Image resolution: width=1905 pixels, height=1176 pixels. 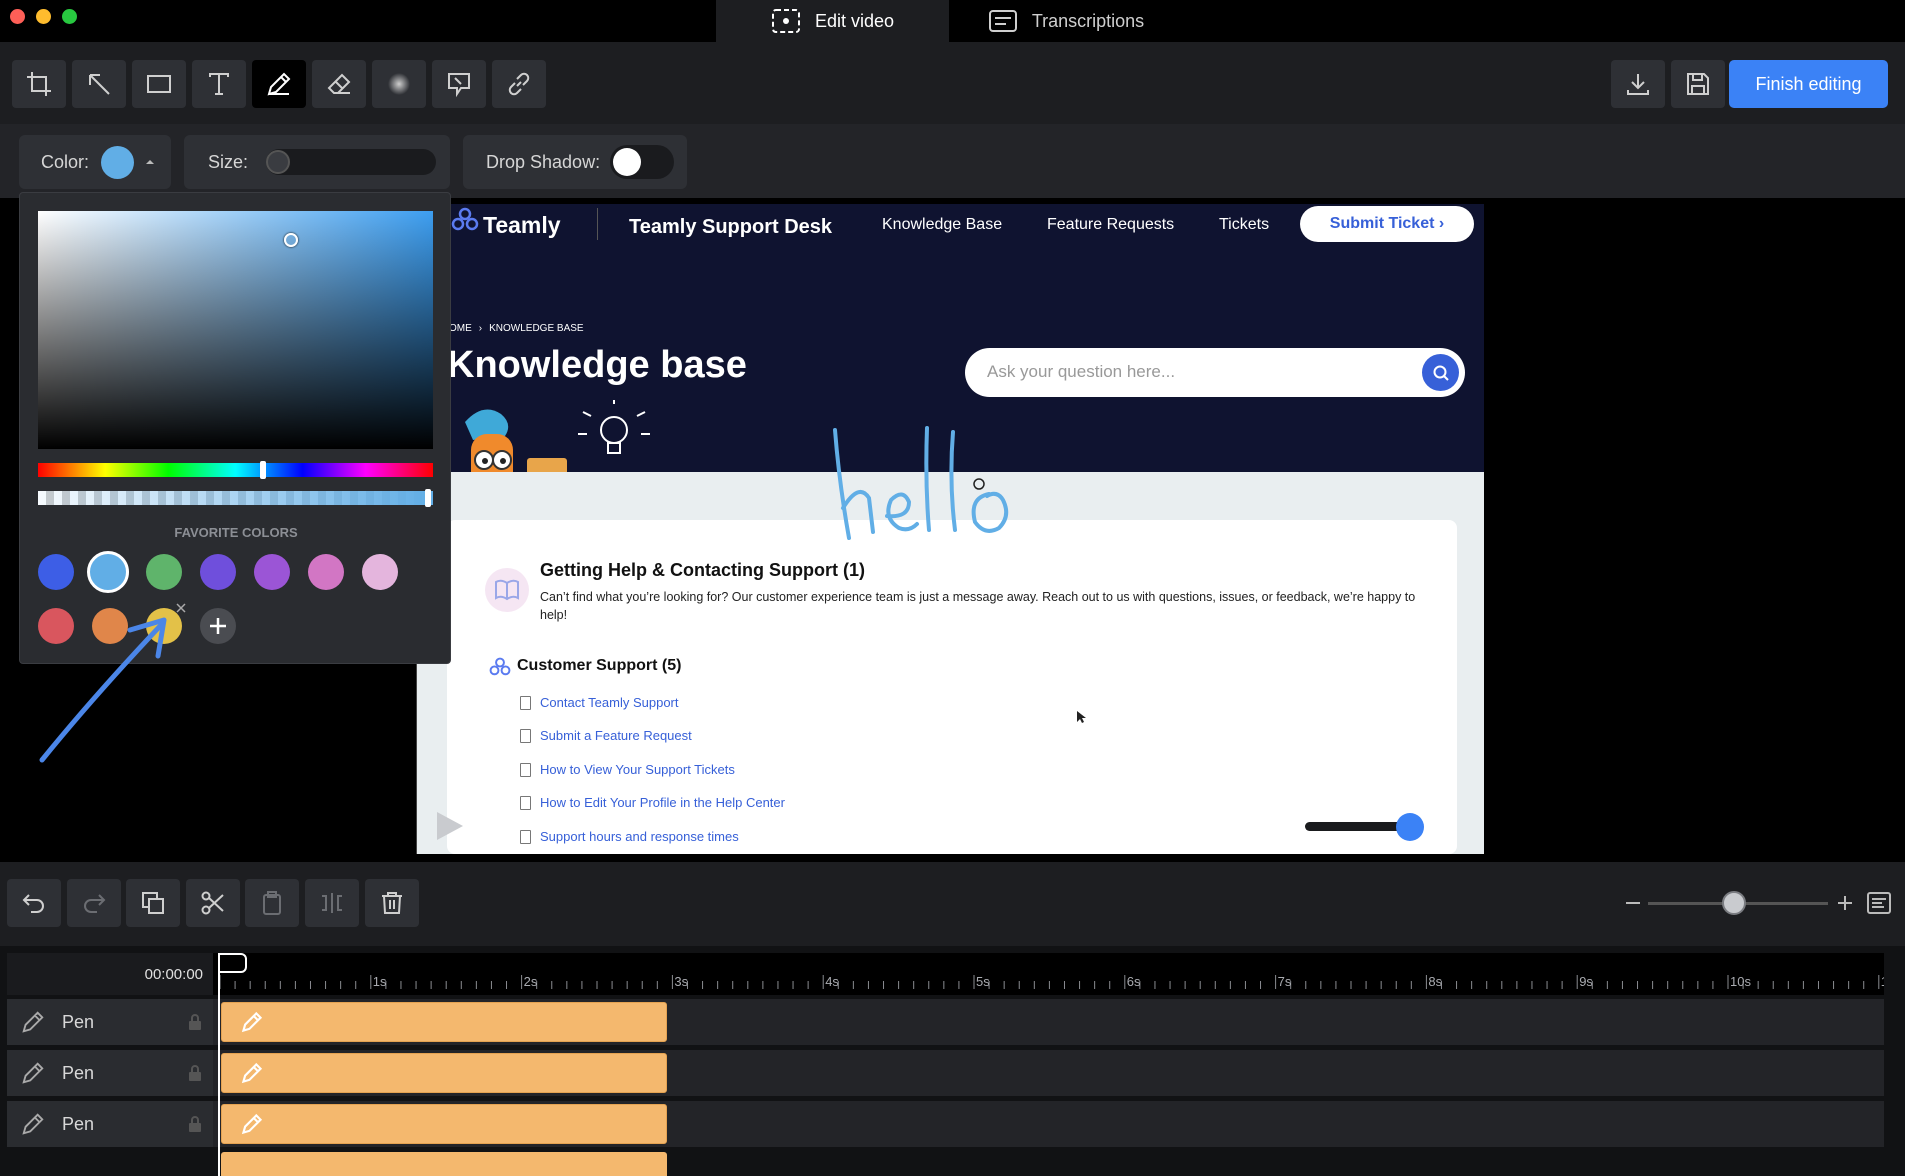 I want to click on highlight-tool-button, so click(x=459, y=84).